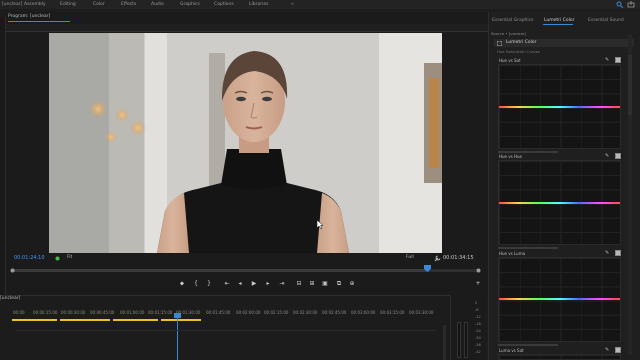  Describe the element at coordinates (518, 51) in the screenshot. I see `section-label: Hue Saturation Curves` at that location.